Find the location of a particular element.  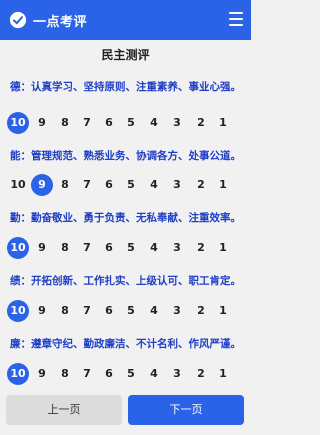

question-text: 勤：勤奋敬业、勇于负责、无私奉献、注重效率。 is located at coordinates (125, 218).